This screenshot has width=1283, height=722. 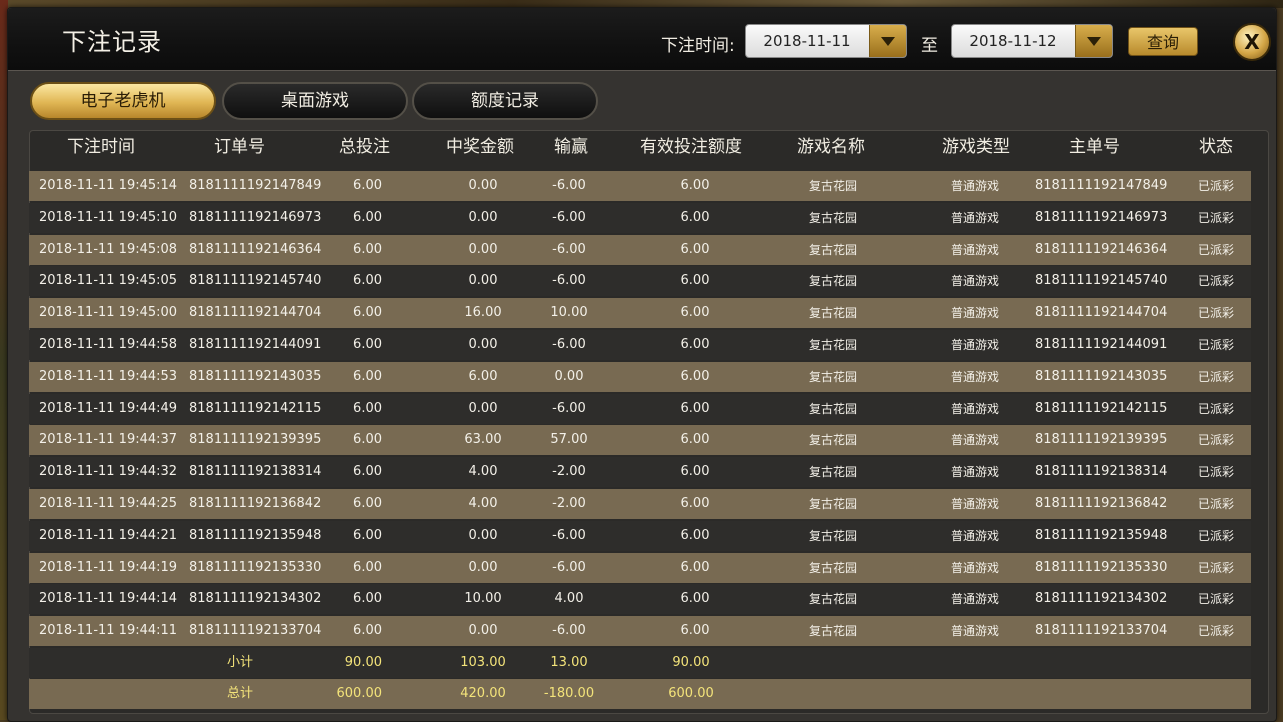 I want to click on cell-master-no: 8181111192144704, so click(x=1101, y=313).